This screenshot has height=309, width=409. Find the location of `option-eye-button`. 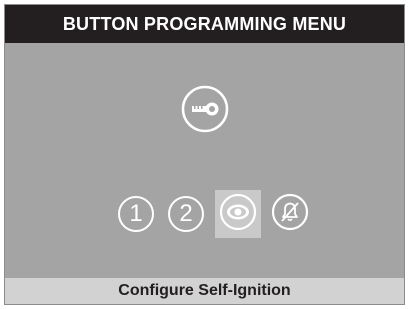

option-eye-button is located at coordinates (238, 214).